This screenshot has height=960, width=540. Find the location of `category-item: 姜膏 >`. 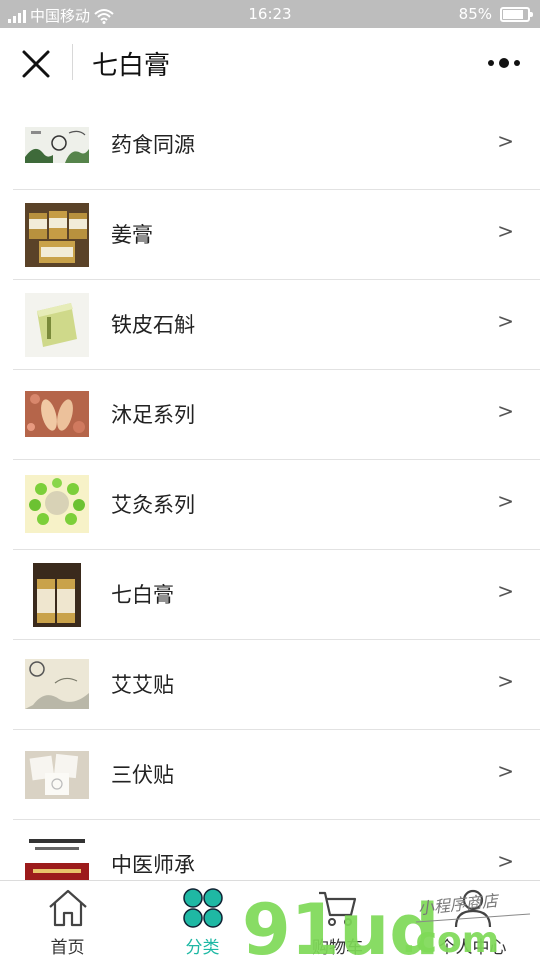

category-item: 姜膏 > is located at coordinates (276, 235).